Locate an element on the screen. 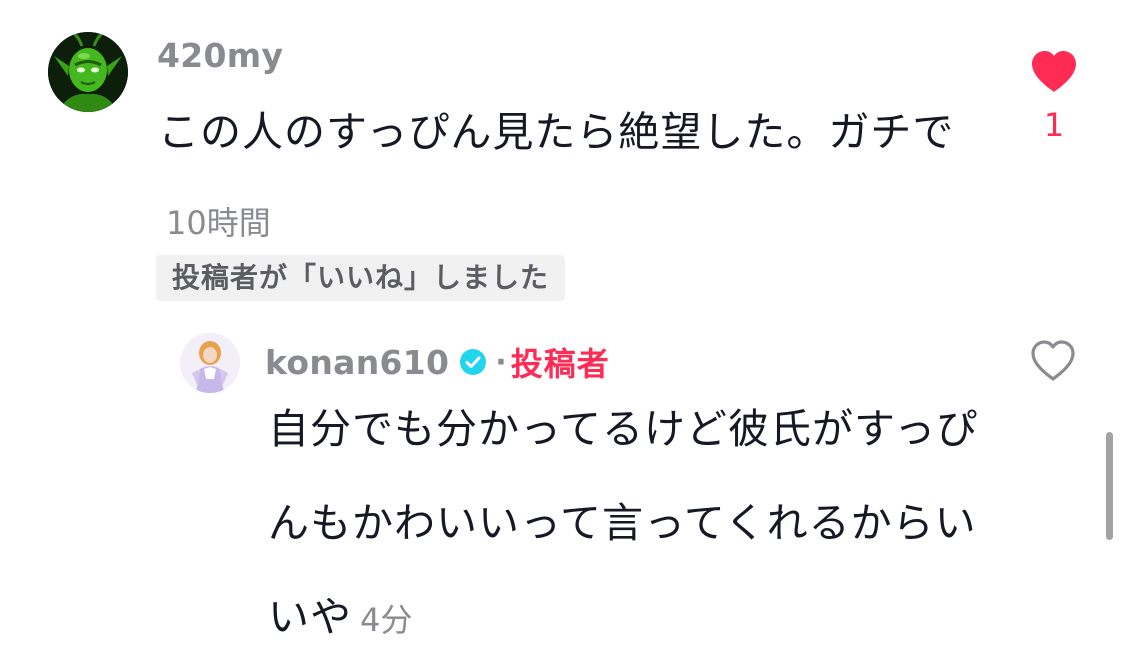 The image size is (1124, 667). replier-username: konan610 is located at coordinates (357, 362).